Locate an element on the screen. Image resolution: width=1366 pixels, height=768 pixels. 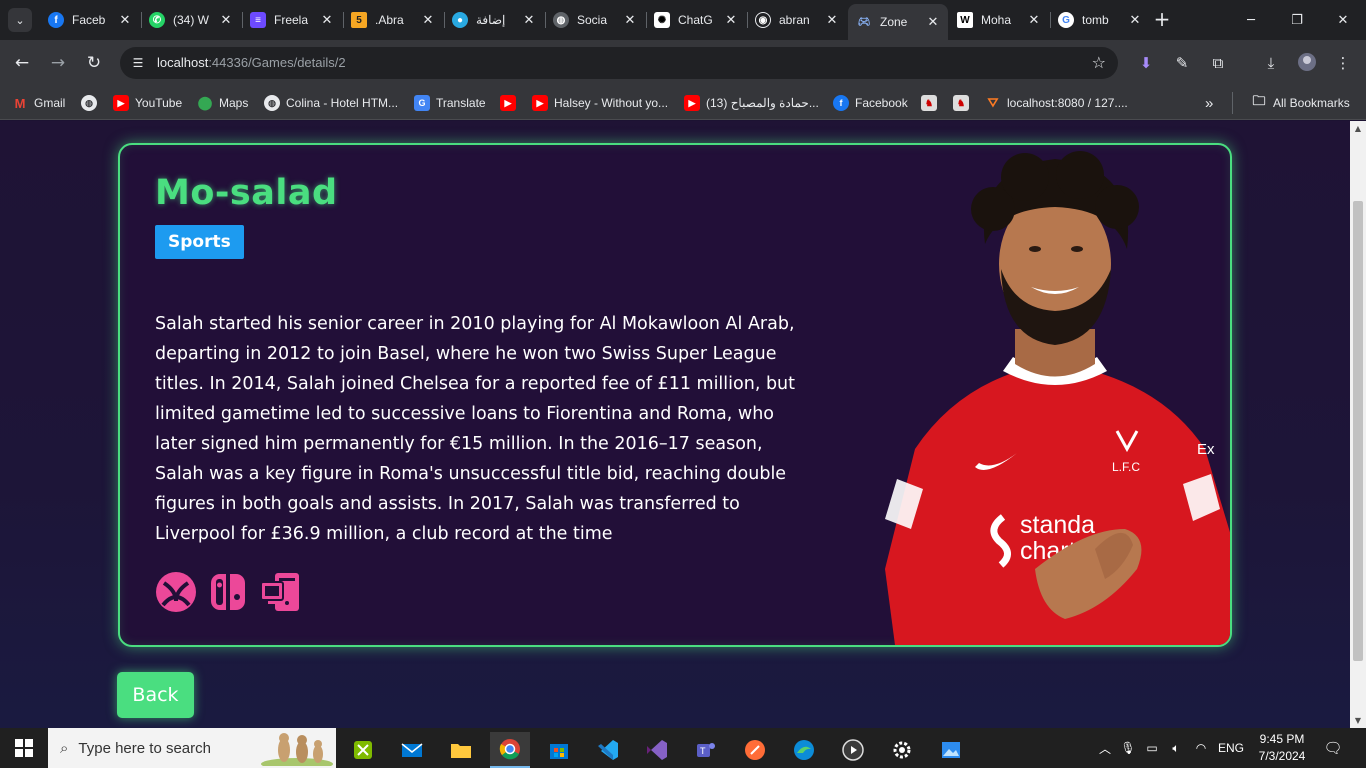
restore-button: ❐ is located at coordinates (1297, 20).